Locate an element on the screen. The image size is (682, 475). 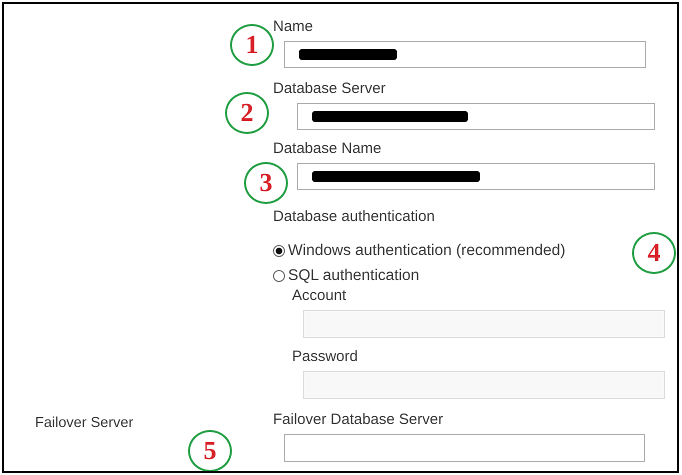
field-label: Account is located at coordinates (319, 296).